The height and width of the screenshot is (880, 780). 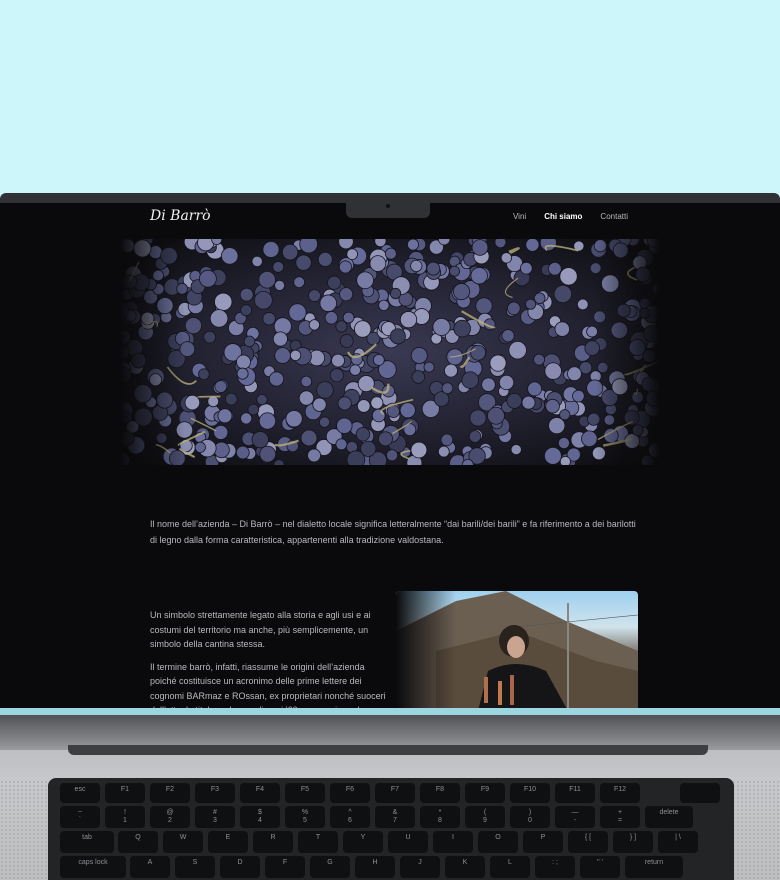 I want to click on key-7: & 7, so click(x=395, y=817).